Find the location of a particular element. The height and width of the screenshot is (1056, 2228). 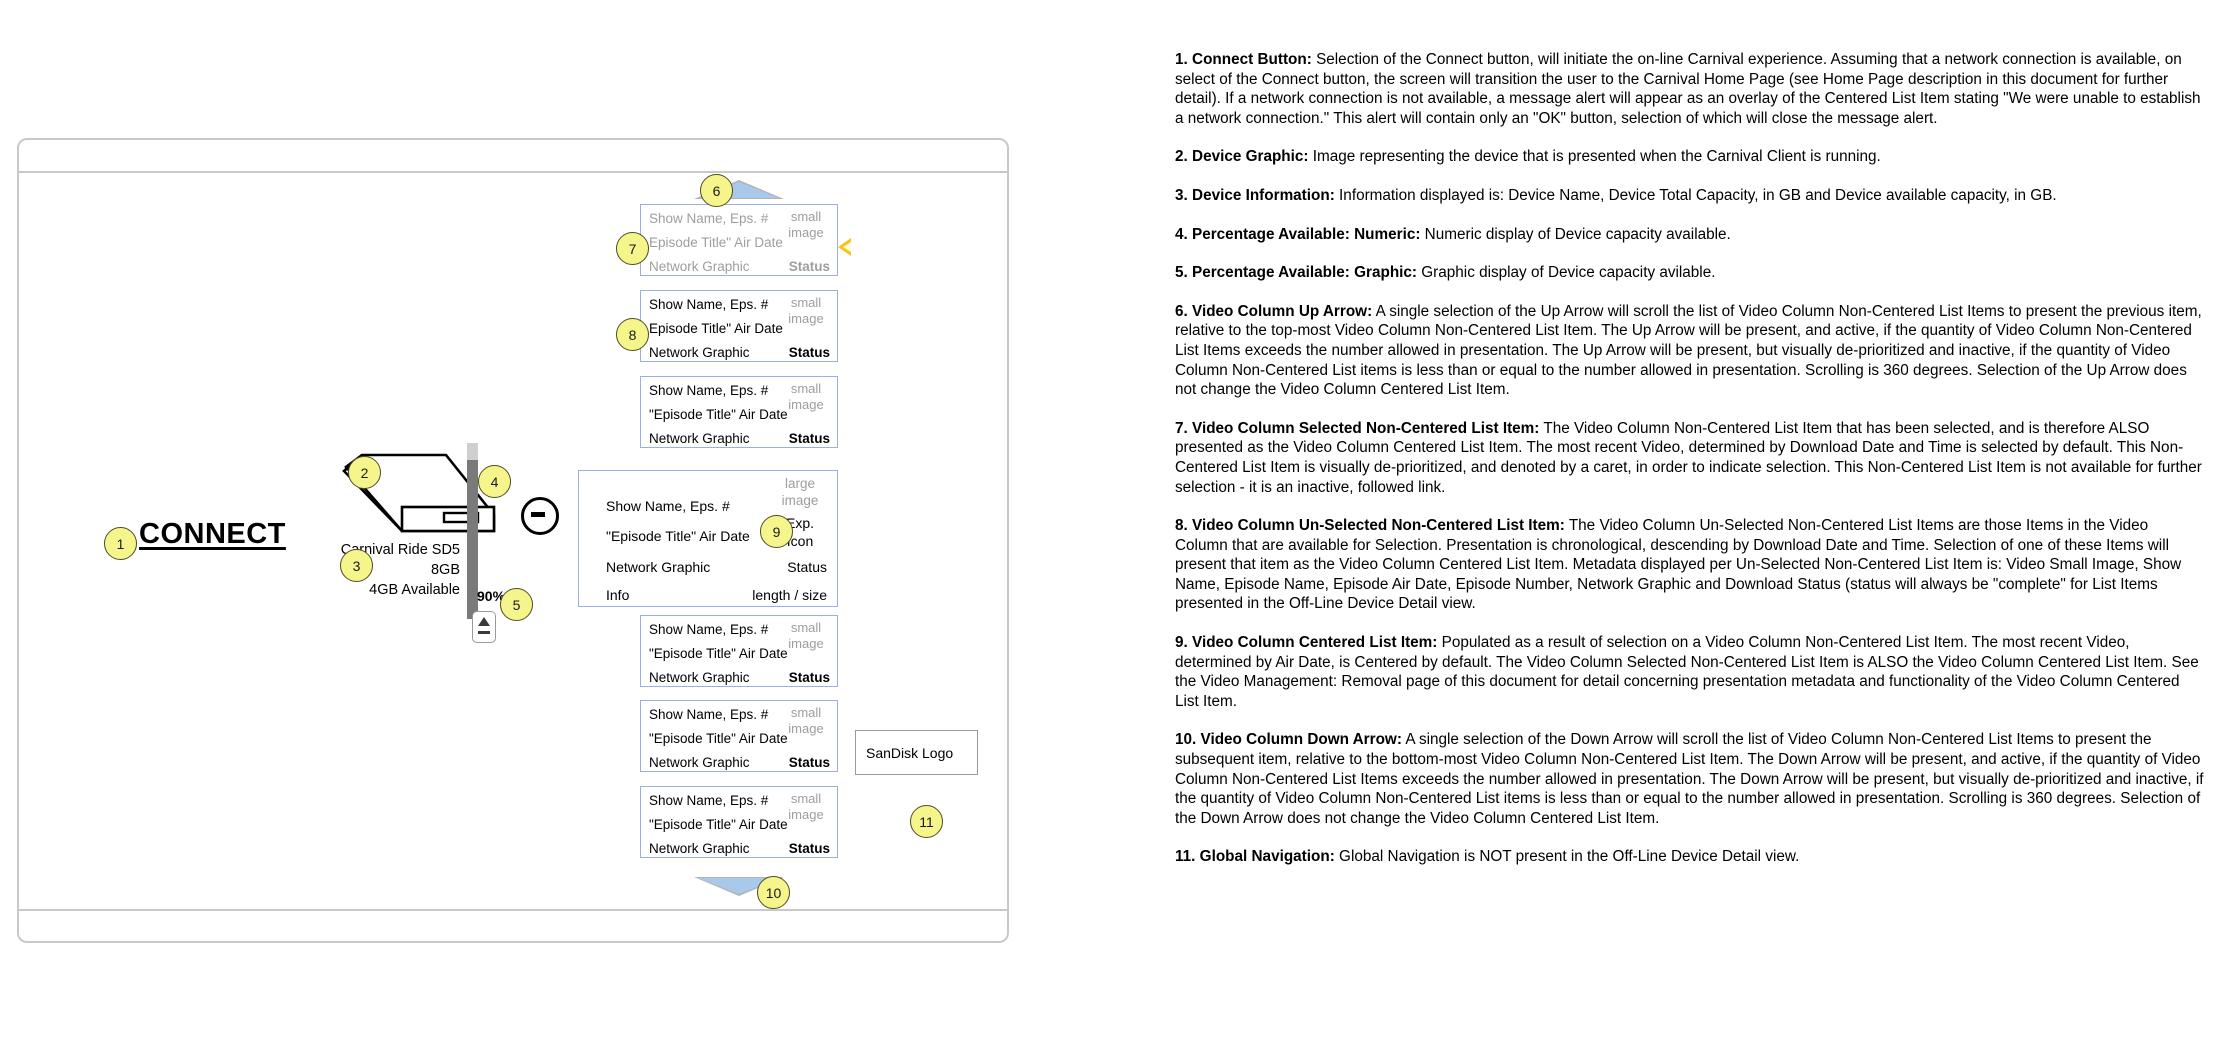

spec-4-num: 4. is located at coordinates (1181, 234).